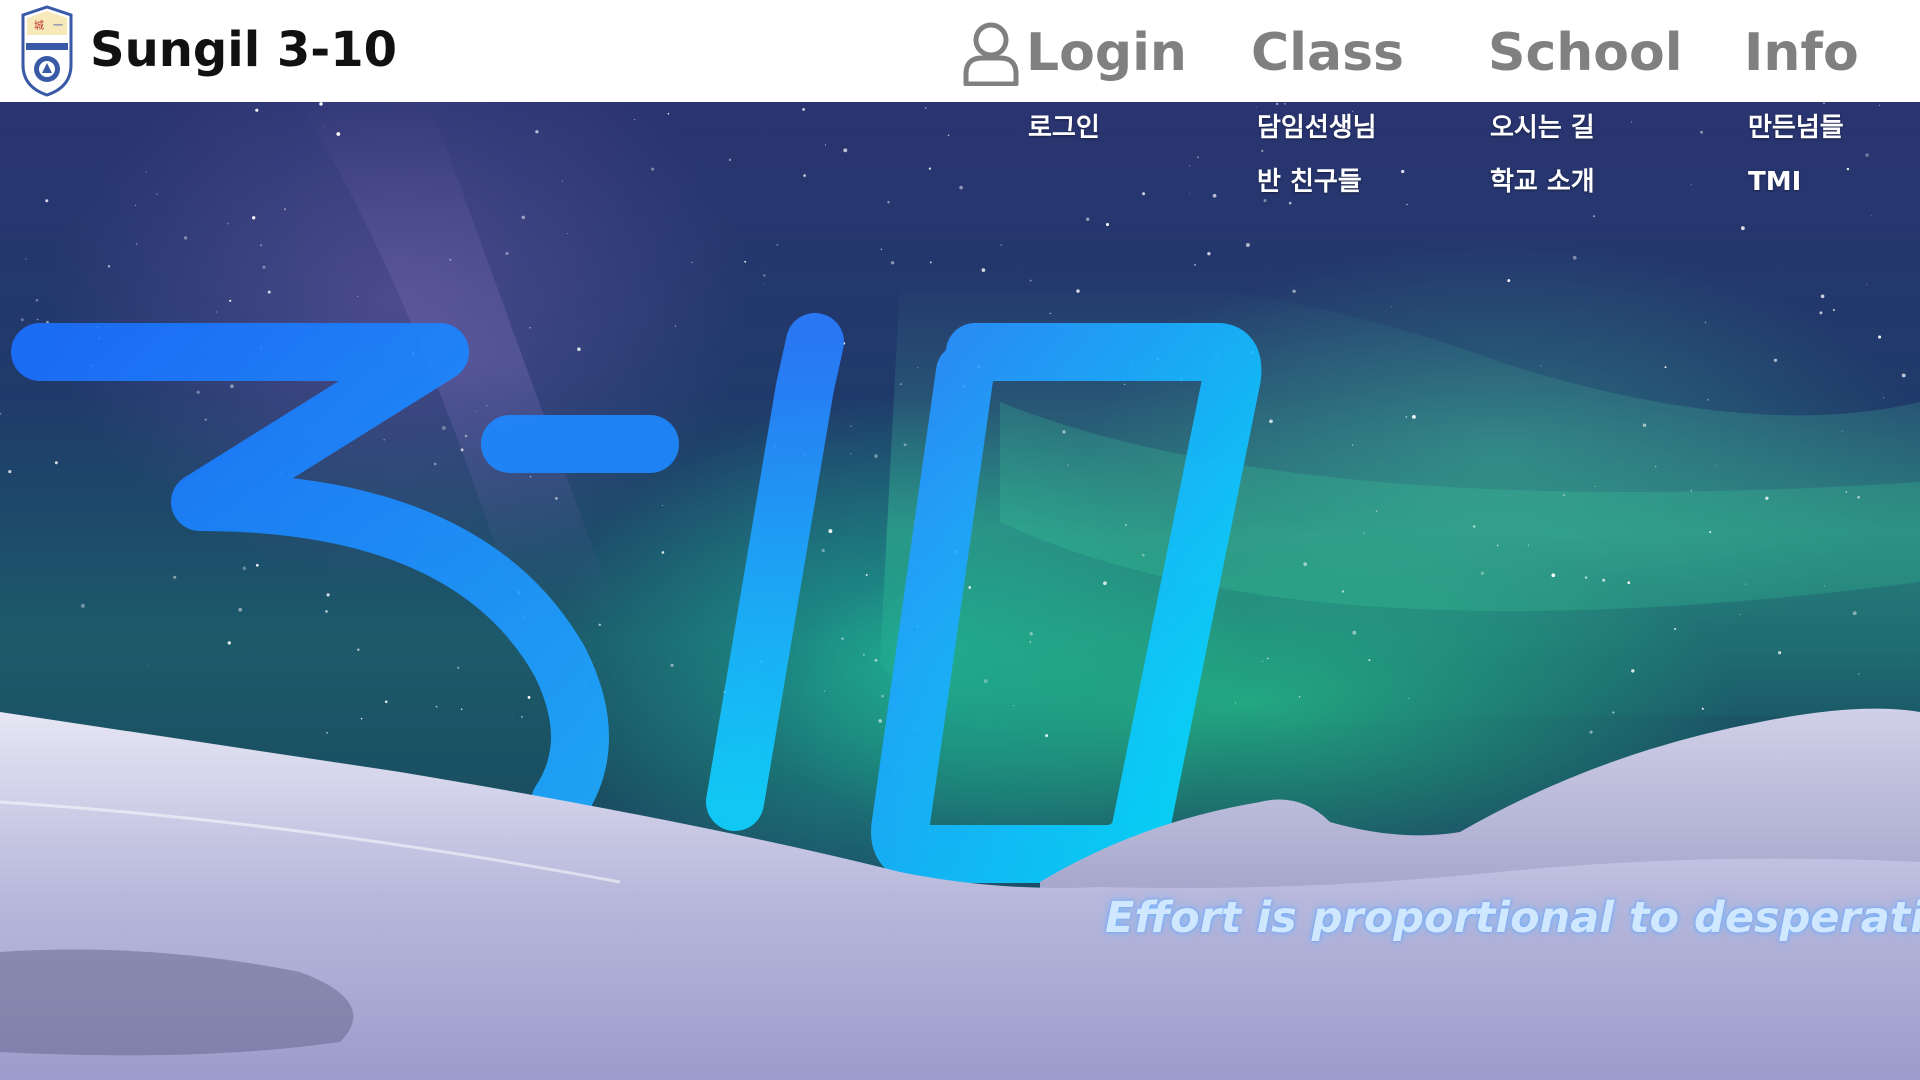 Image resolution: width=1920 pixels, height=1080 pixels. What do you see at coordinates (1585, 53) in the screenshot?
I see `nav-school: School` at bounding box center [1585, 53].